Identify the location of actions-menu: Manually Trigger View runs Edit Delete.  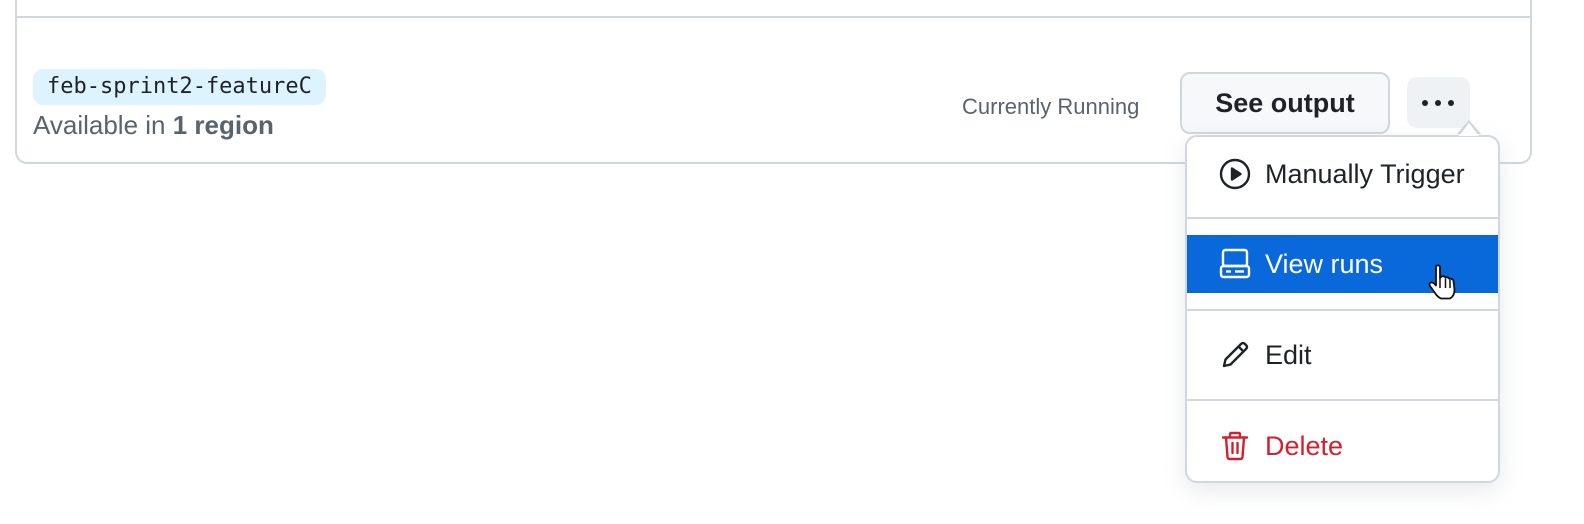
(1342, 309).